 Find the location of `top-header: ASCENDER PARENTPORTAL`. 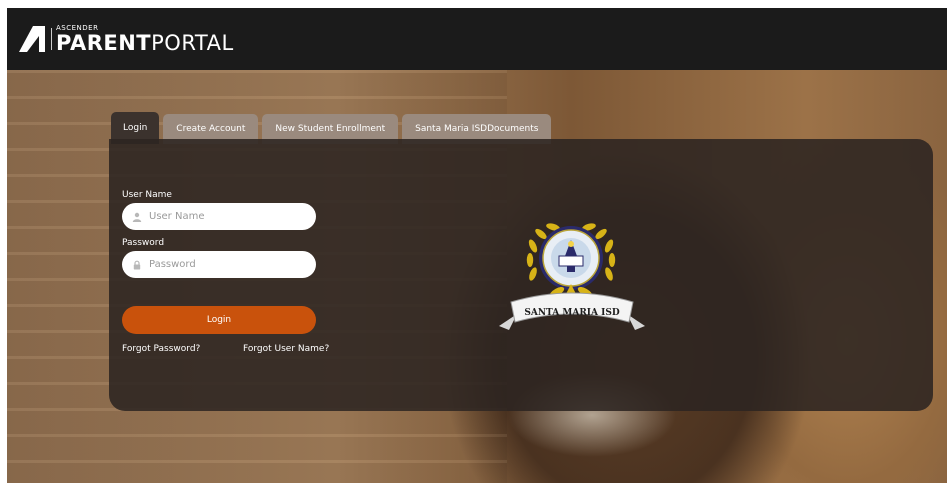

top-header: ASCENDER PARENTPORTAL is located at coordinates (477, 39).